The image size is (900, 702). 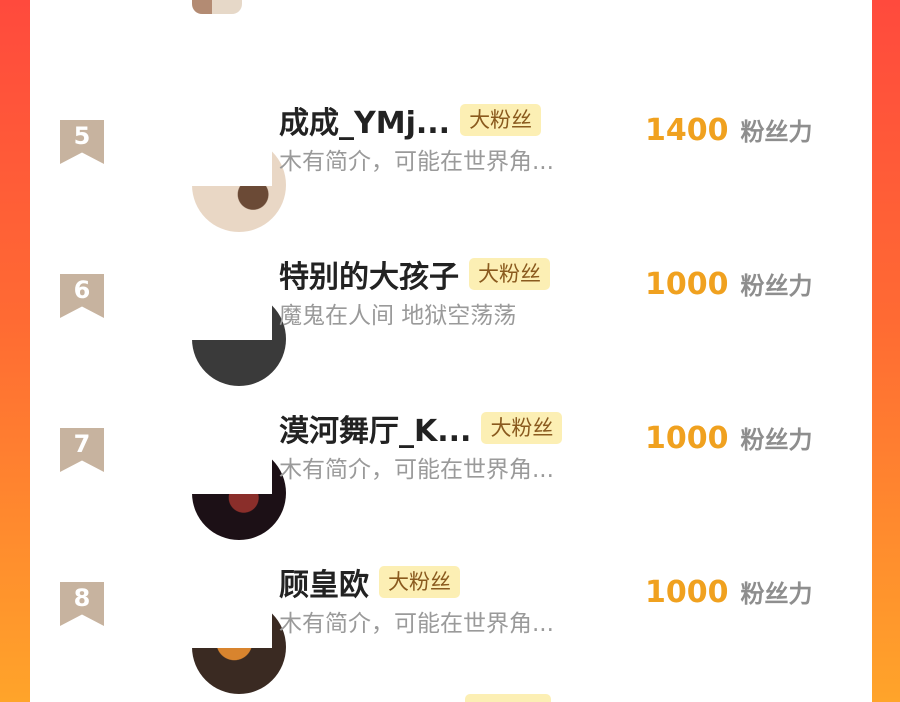 I want to click on user-bio: 魔鬼在人间 地狱空荡荡, so click(x=398, y=316).